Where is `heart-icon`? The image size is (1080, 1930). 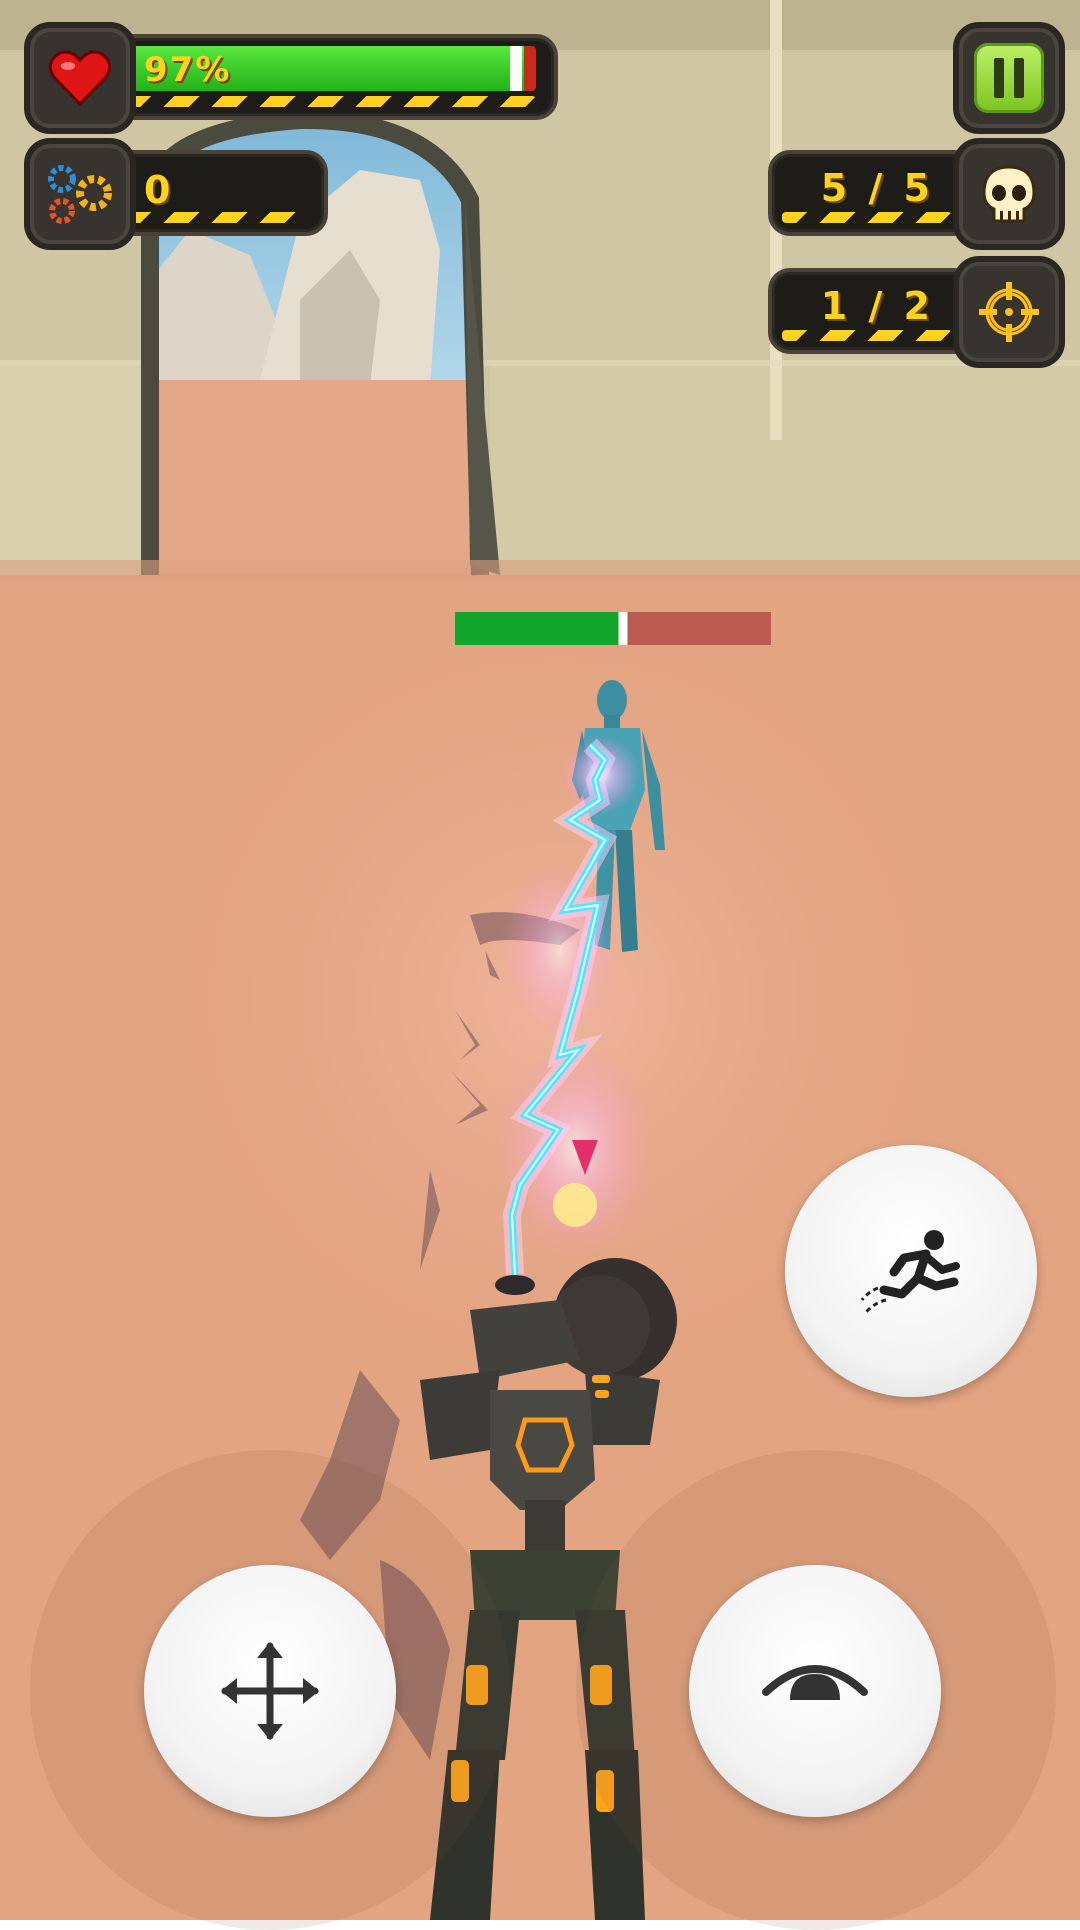 heart-icon is located at coordinates (80, 78).